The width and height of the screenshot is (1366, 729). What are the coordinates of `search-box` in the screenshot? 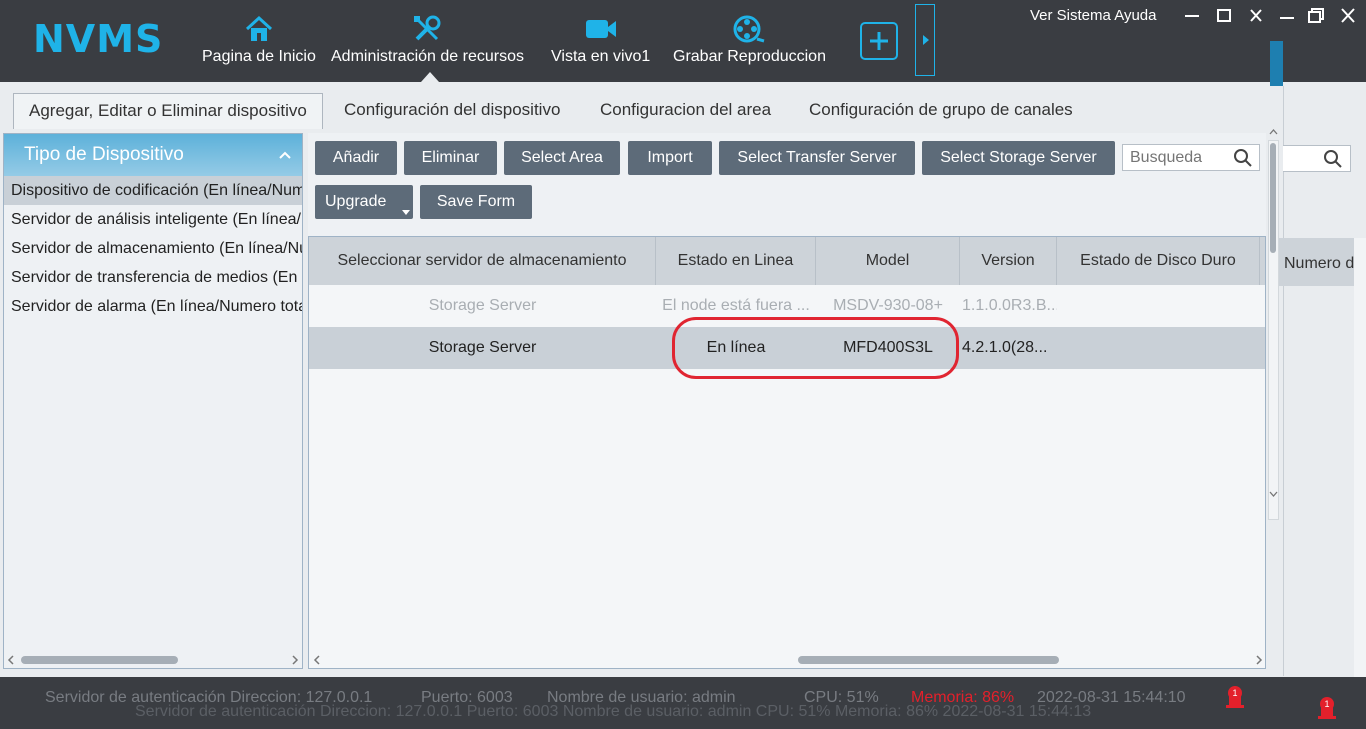 It's located at (1191, 157).